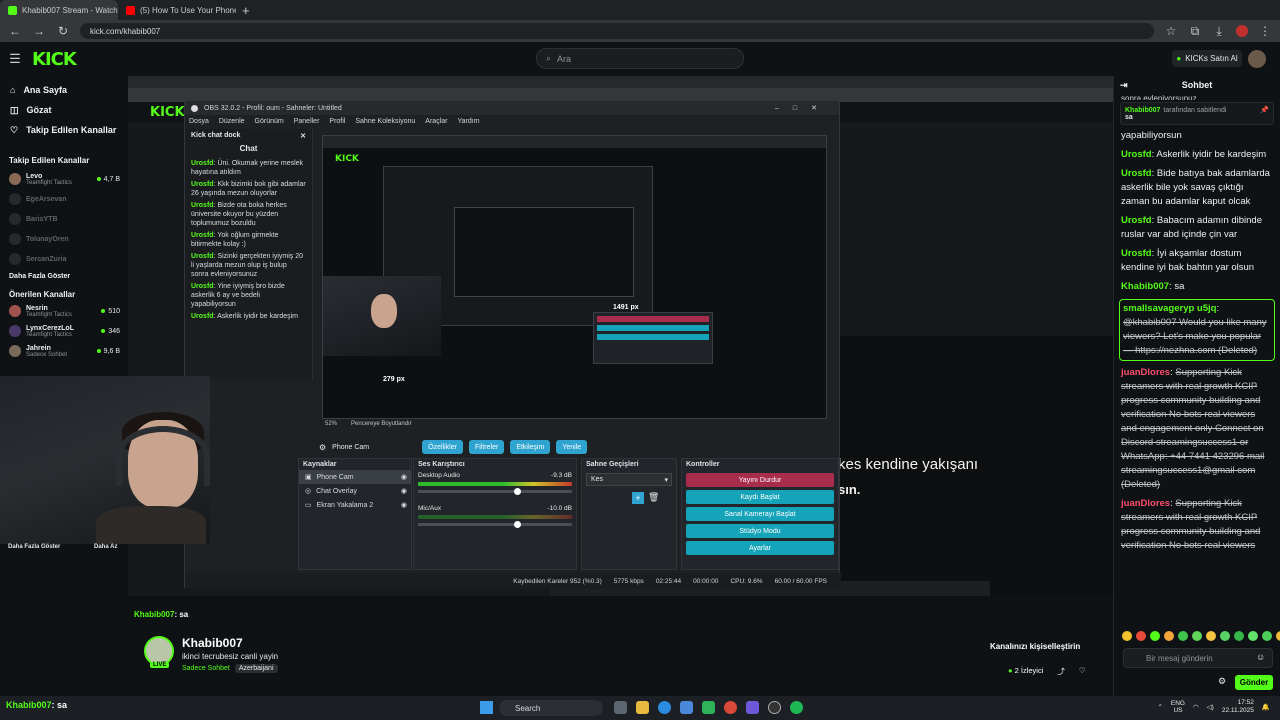  I want to click on window-controls: –□✕, so click(803, 108).